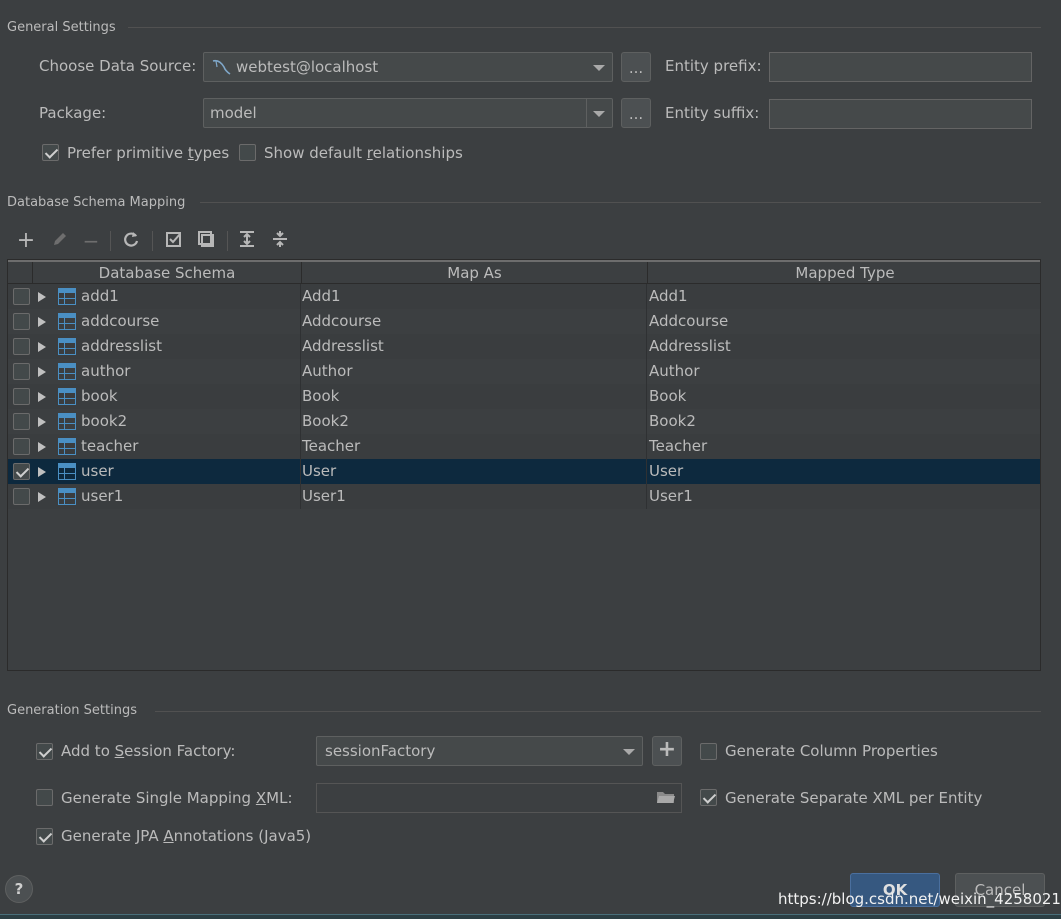 Image resolution: width=1061 pixels, height=919 pixels. I want to click on table-row: book Book Book, so click(524, 396).